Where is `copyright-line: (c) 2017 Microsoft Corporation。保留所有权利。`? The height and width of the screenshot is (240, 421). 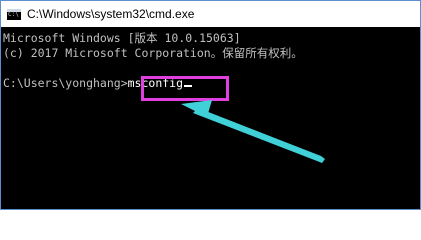 copyright-line: (c) 2017 Microsoft Corporation。保留所有权利。 is located at coordinates (153, 53).